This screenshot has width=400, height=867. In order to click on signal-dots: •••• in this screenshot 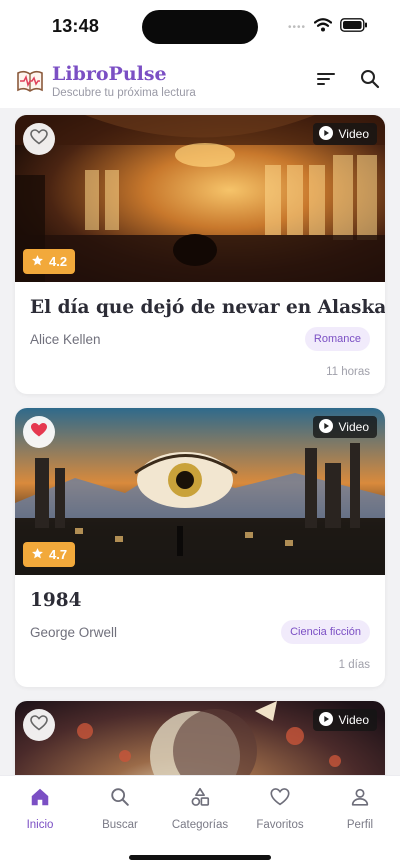, I will do `click(296, 27)`.